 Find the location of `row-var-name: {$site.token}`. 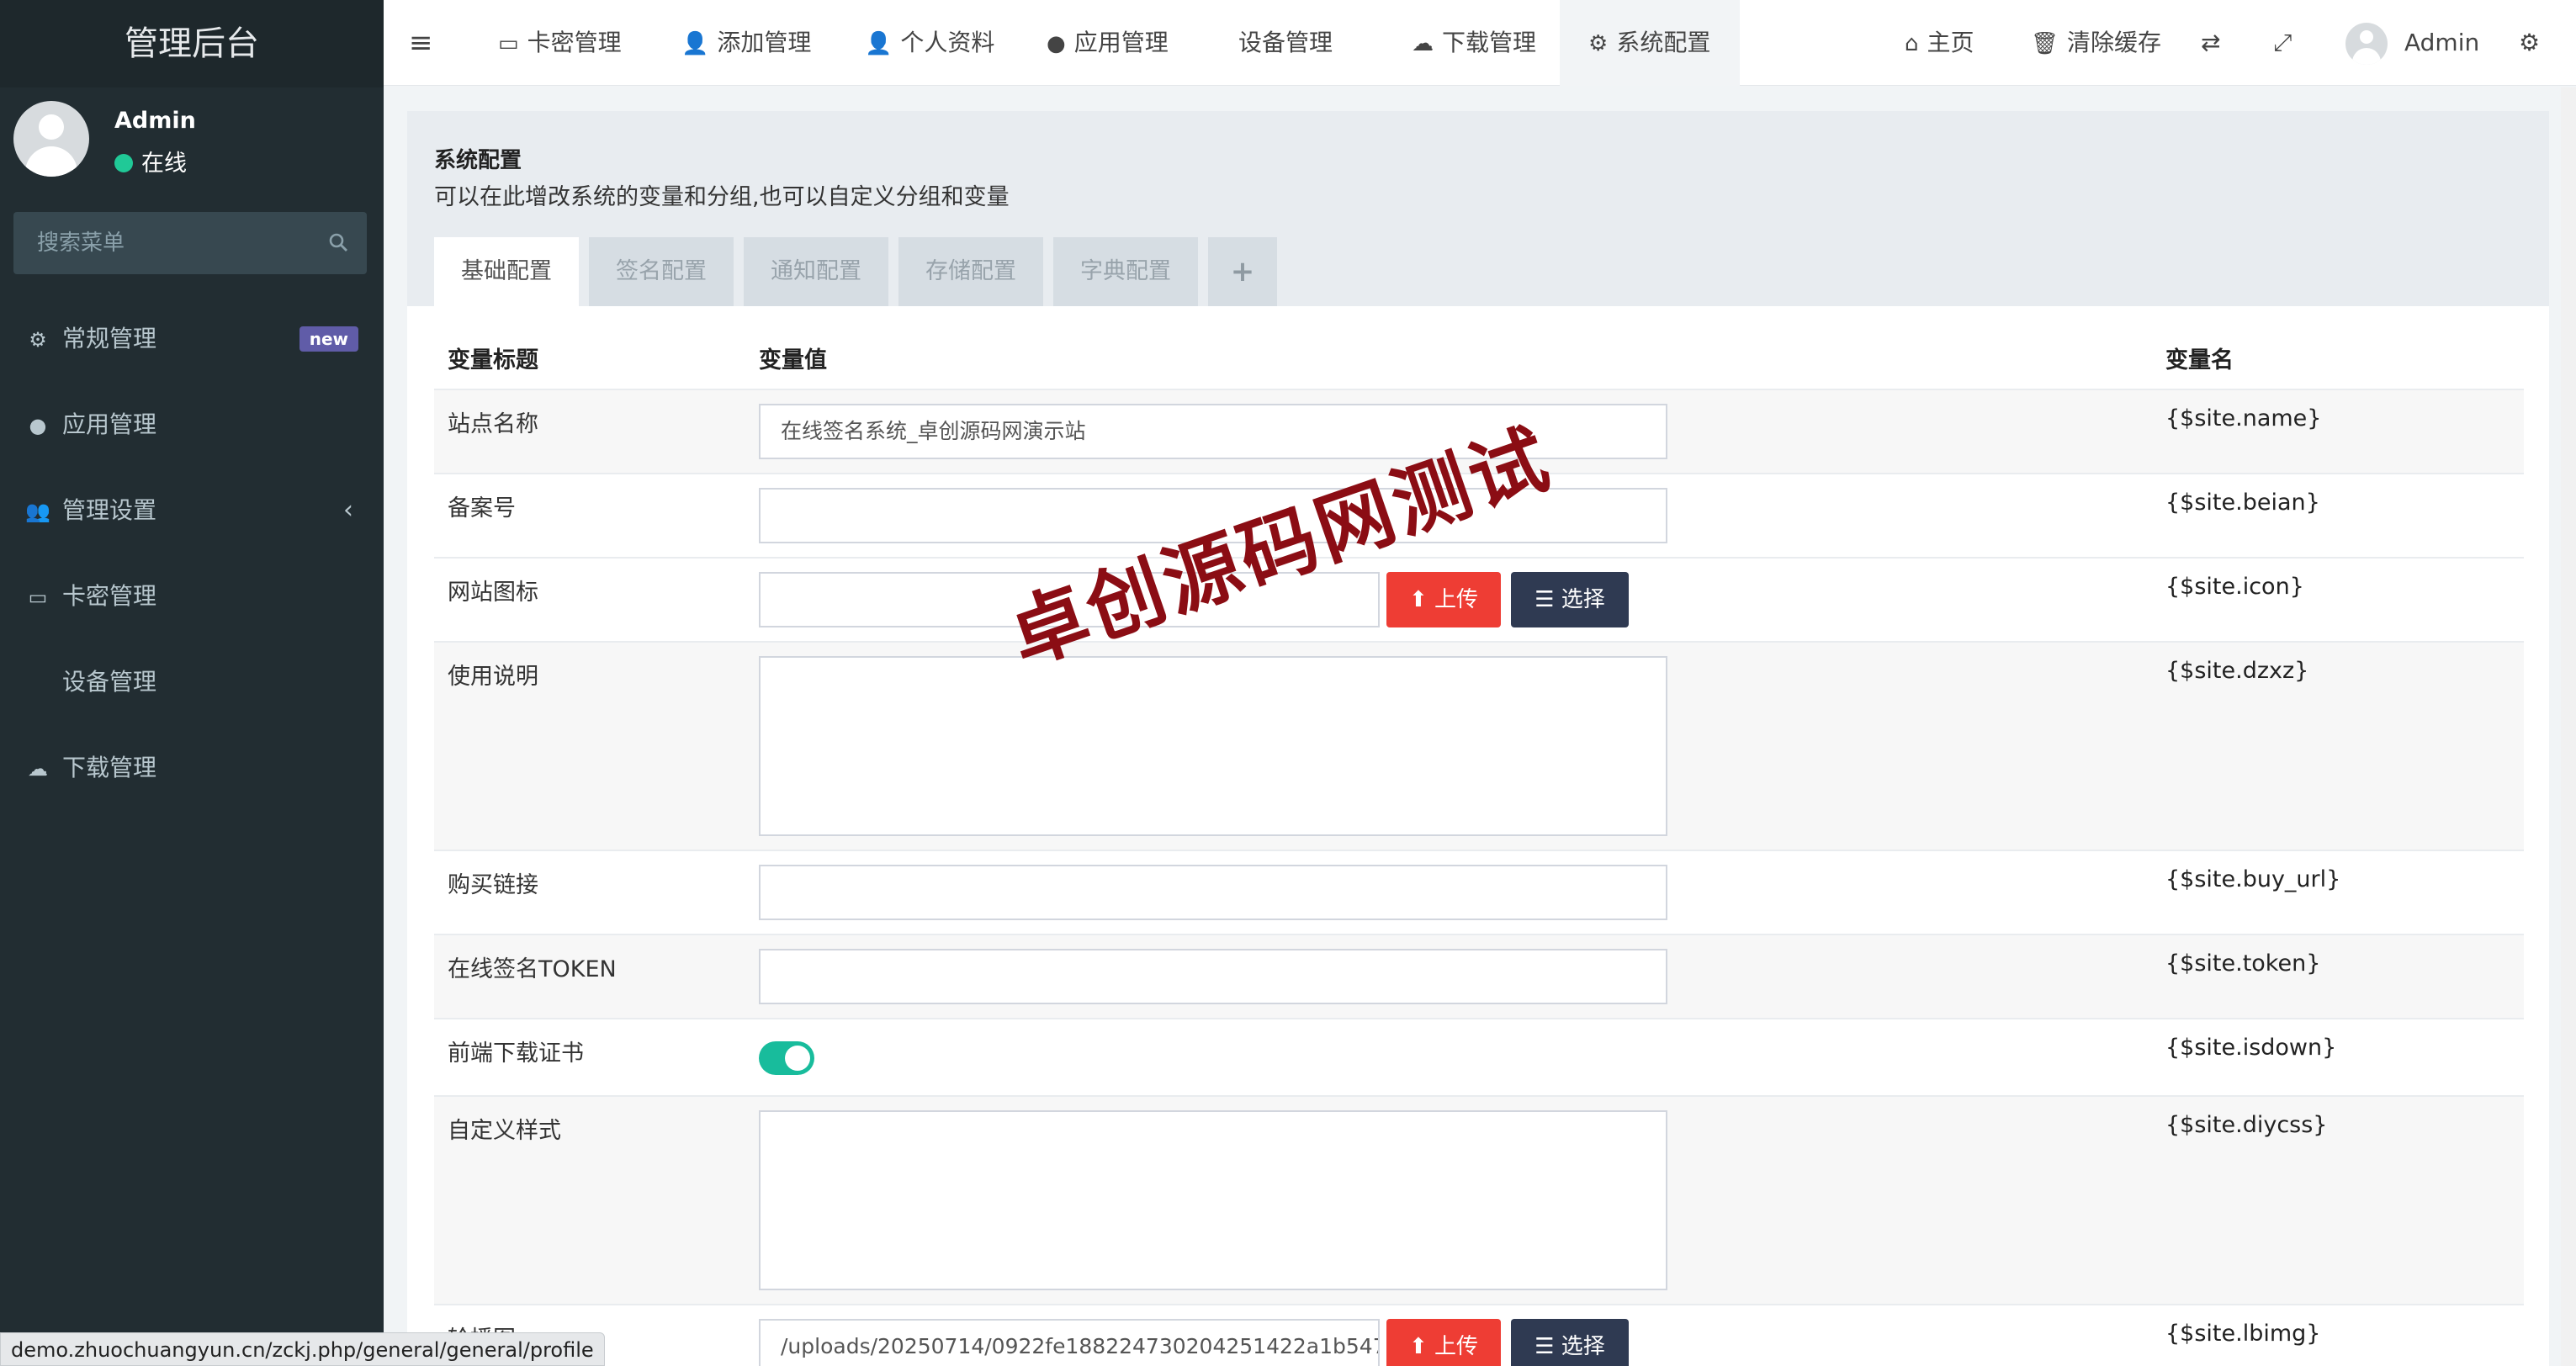

row-var-name: {$site.token} is located at coordinates (2243, 964).